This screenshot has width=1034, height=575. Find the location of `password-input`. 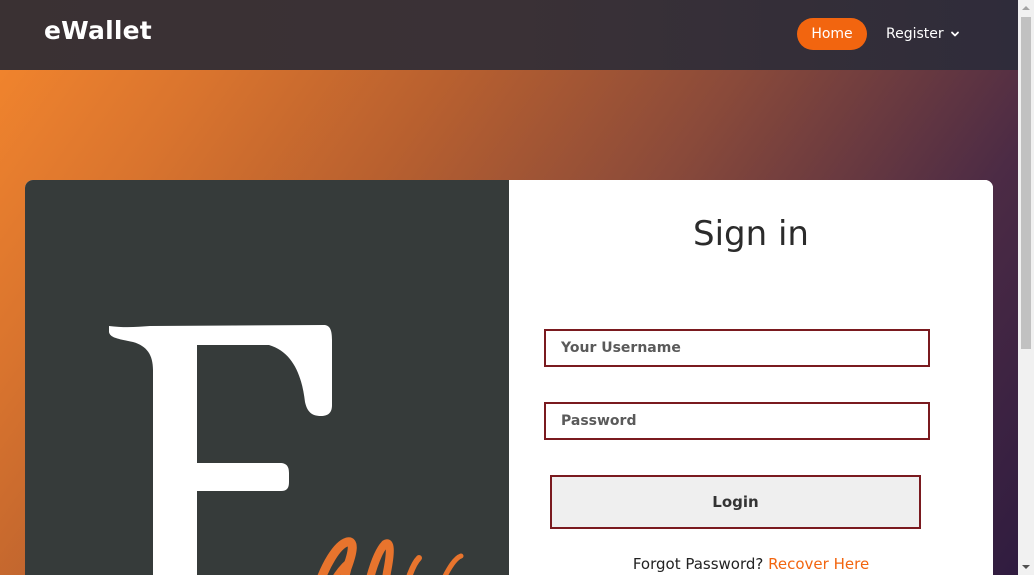

password-input is located at coordinates (737, 421).